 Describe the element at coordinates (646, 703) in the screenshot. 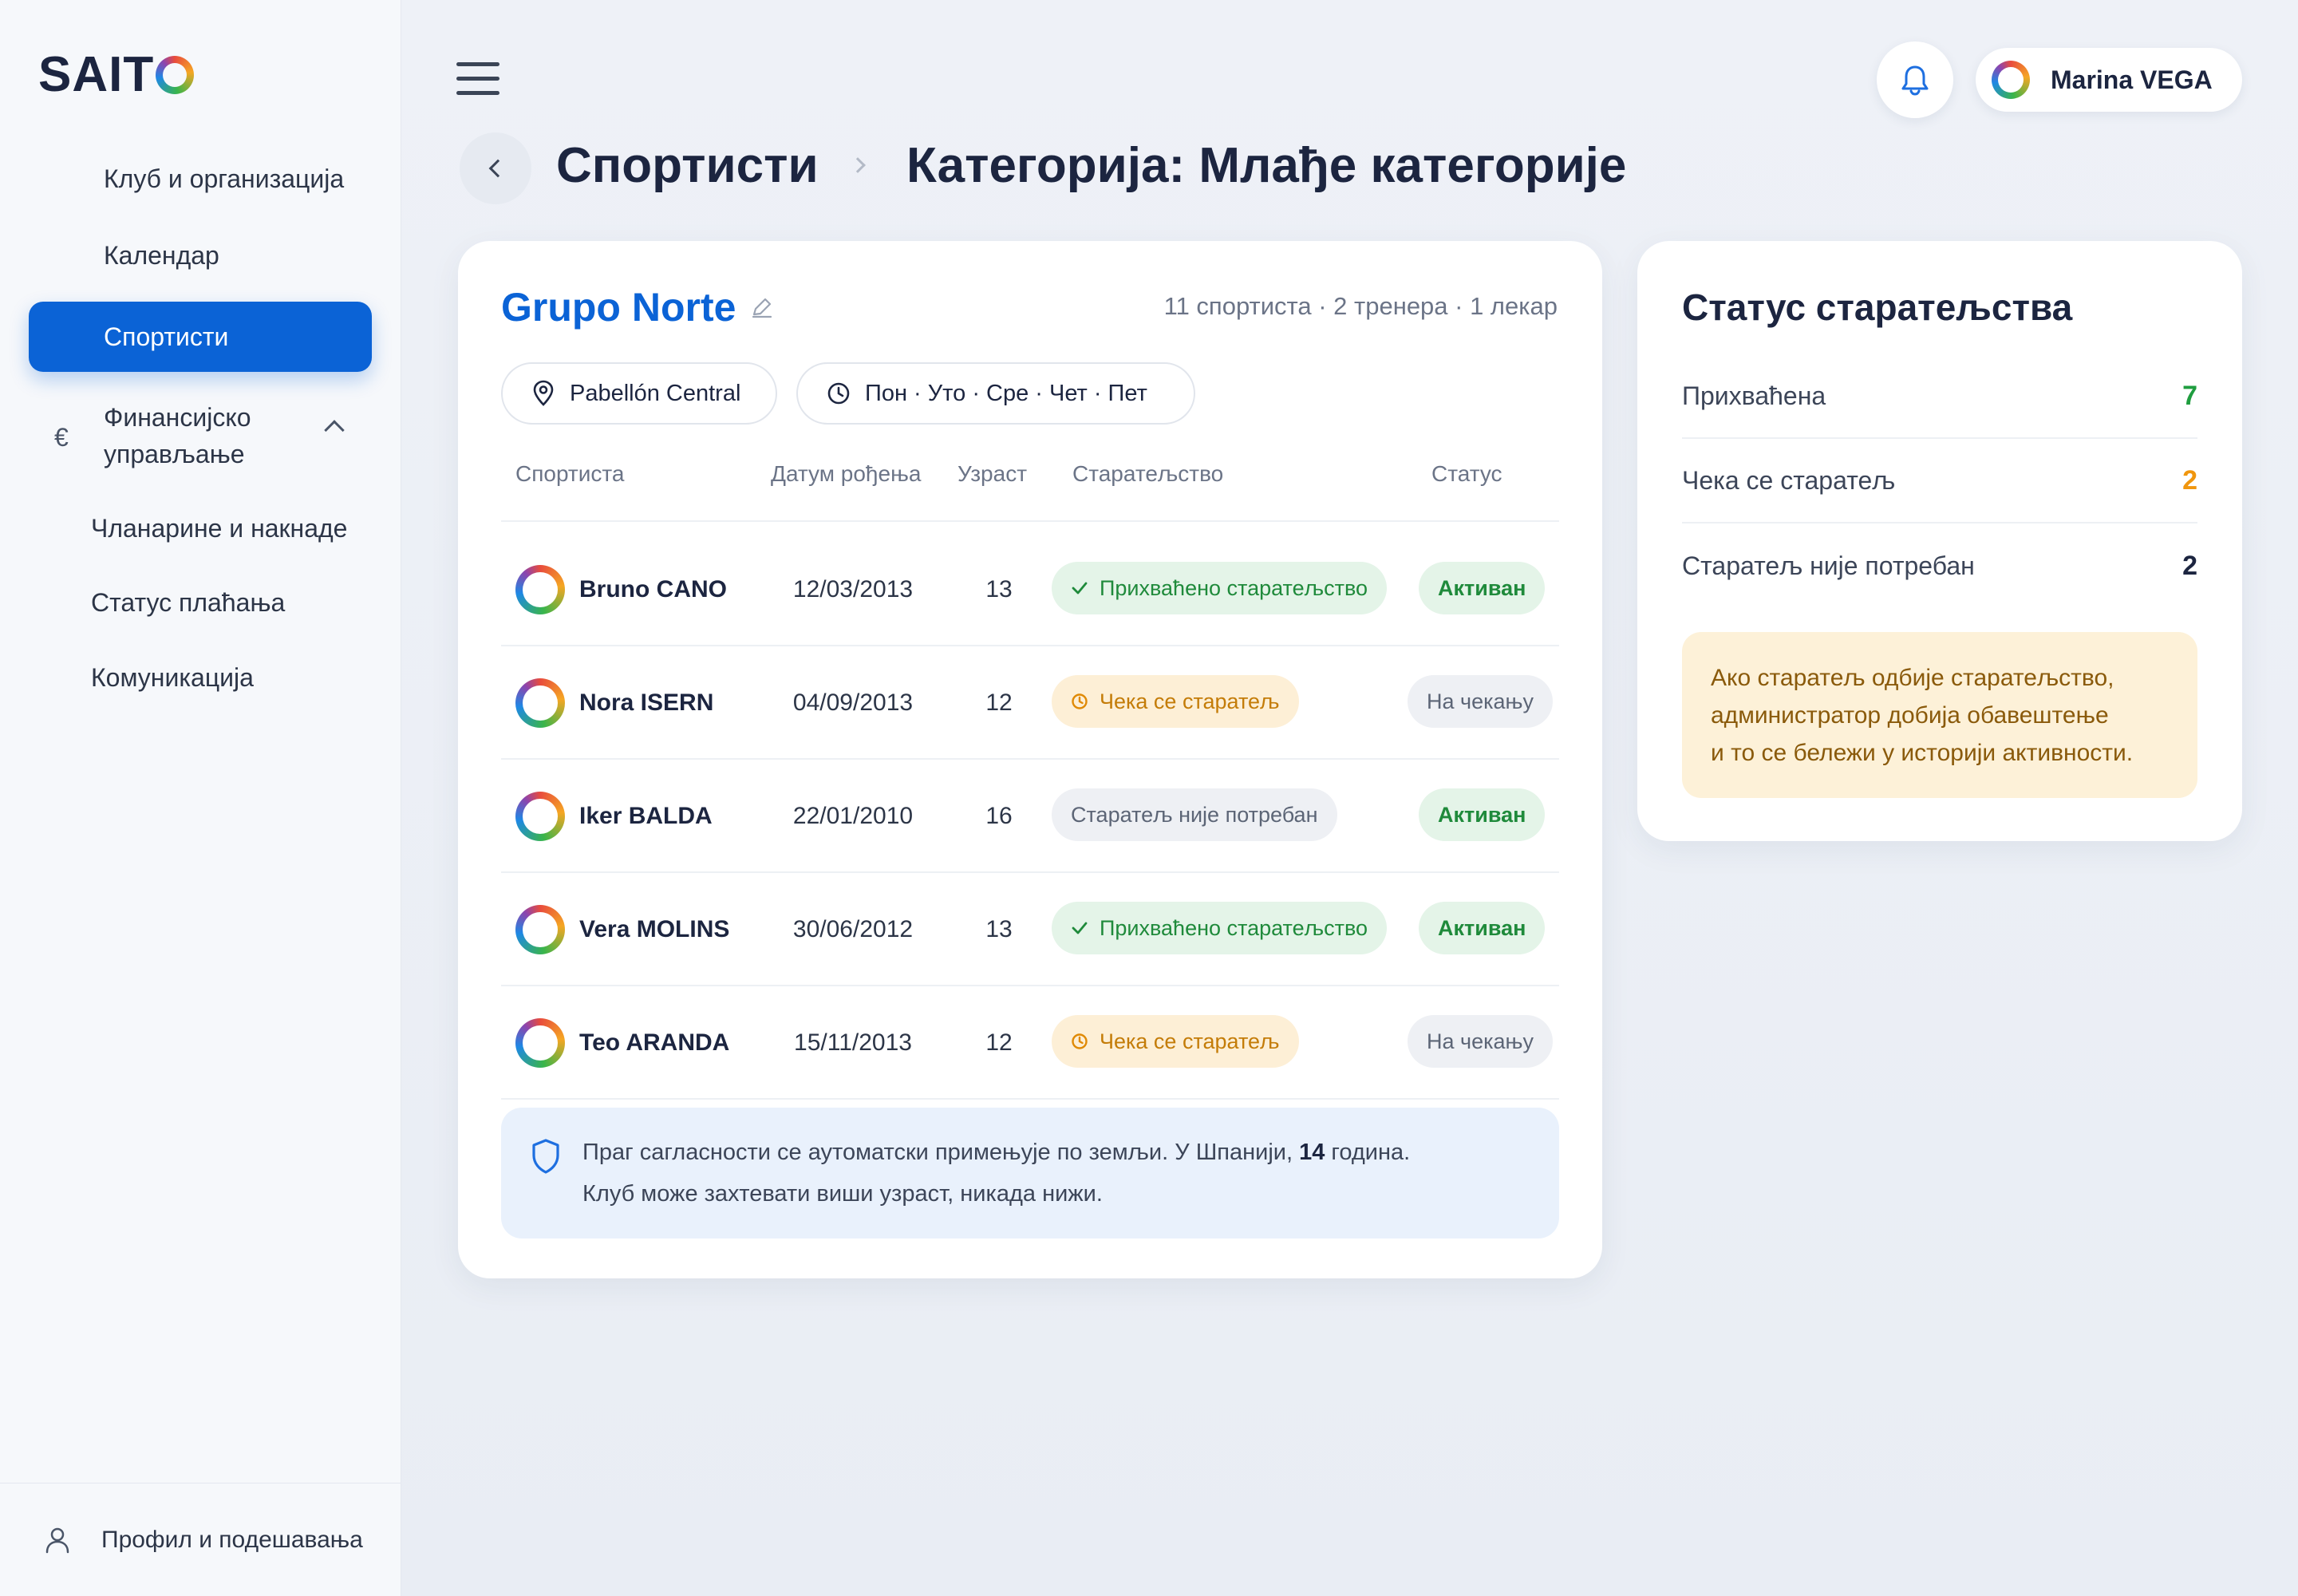

I see `athlete-name: Nora ISERN` at that location.